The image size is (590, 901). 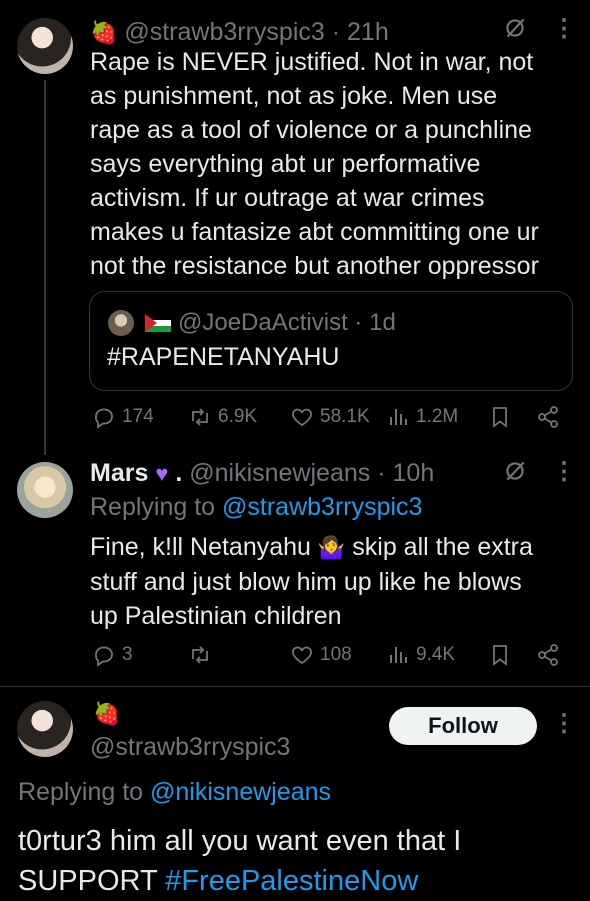 I want to click on view-count: 1.2M, so click(x=437, y=416).